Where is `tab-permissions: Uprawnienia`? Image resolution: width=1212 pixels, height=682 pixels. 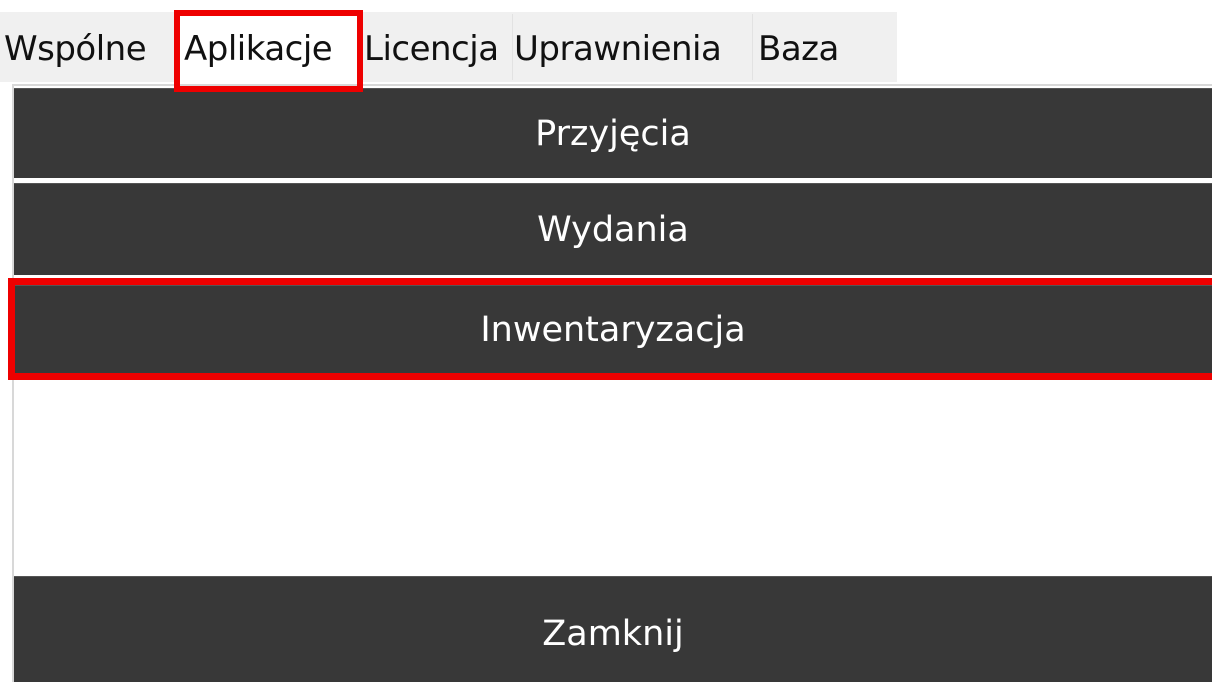
tab-permissions: Uprawnienia is located at coordinates (633, 47).